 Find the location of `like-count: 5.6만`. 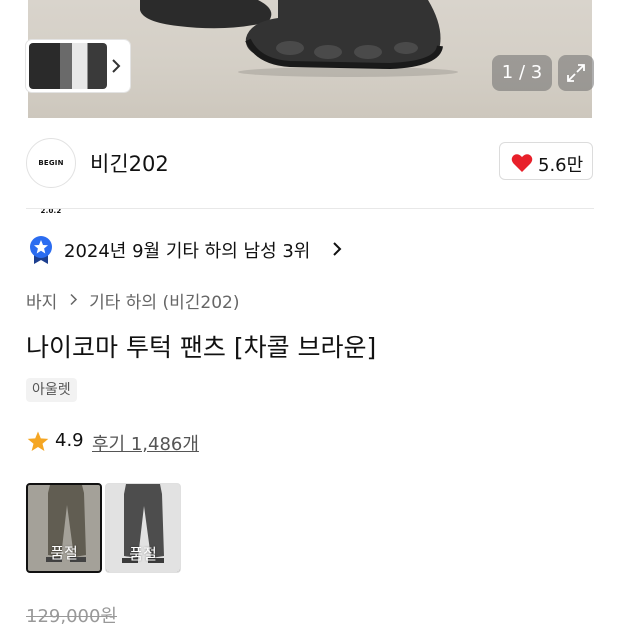

like-count: 5.6만 is located at coordinates (561, 165).